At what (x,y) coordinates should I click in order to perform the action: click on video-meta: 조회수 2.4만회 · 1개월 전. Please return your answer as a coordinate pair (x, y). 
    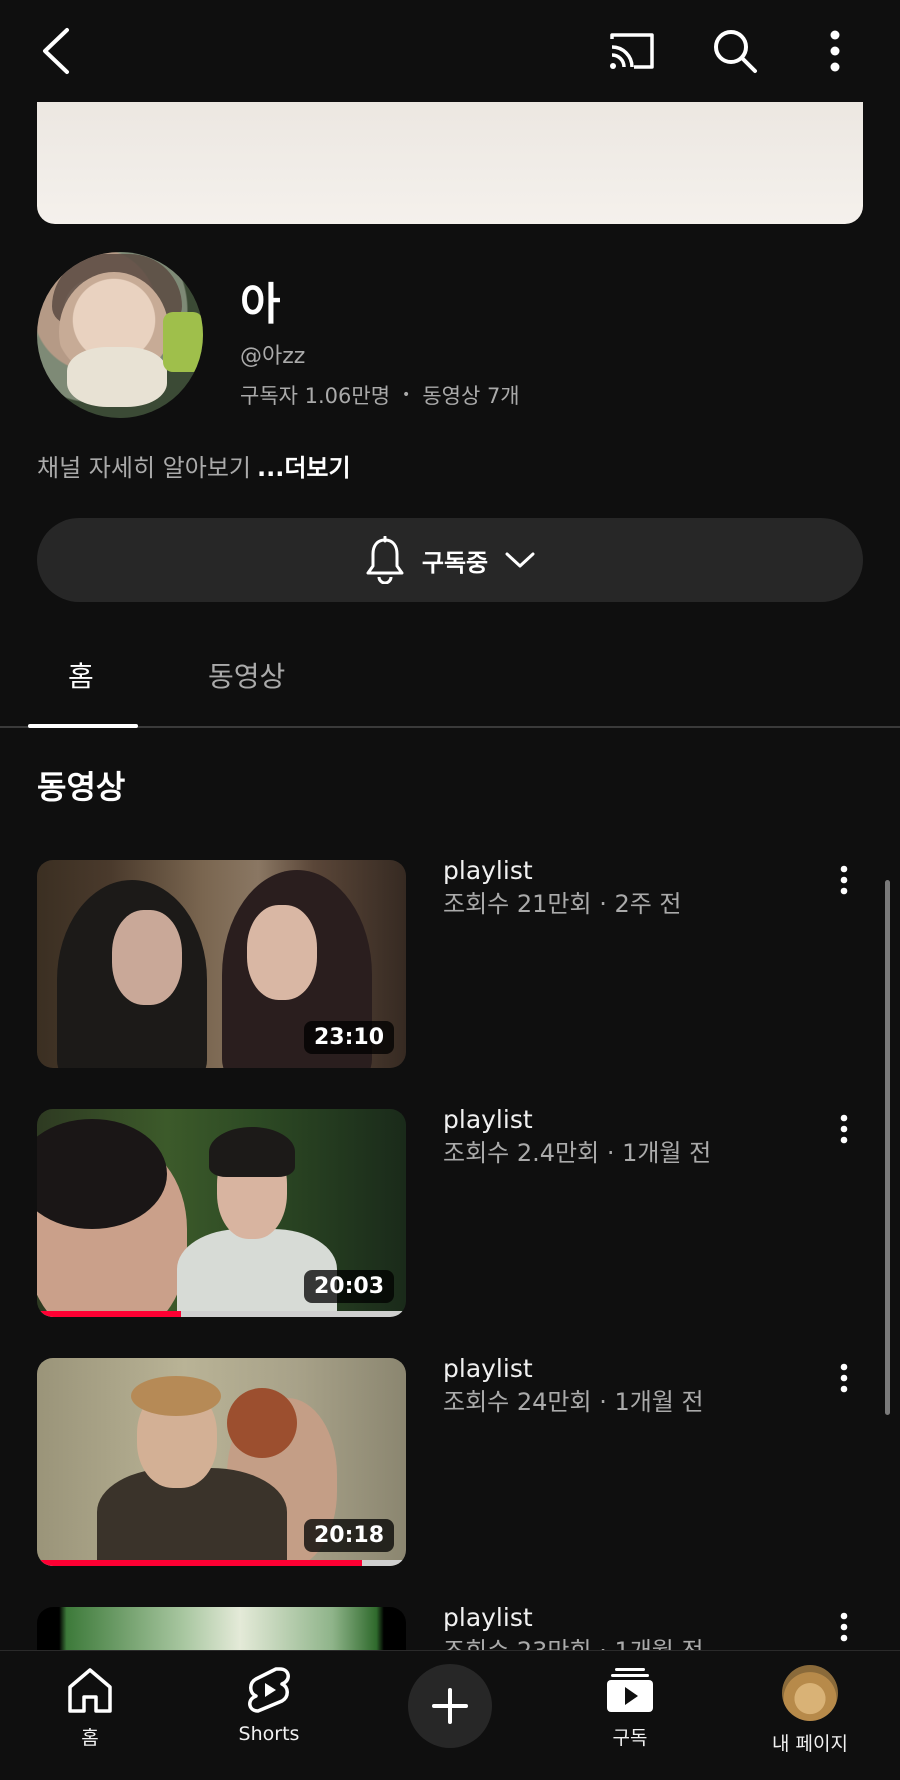
    Looking at the image, I should click on (577, 1153).